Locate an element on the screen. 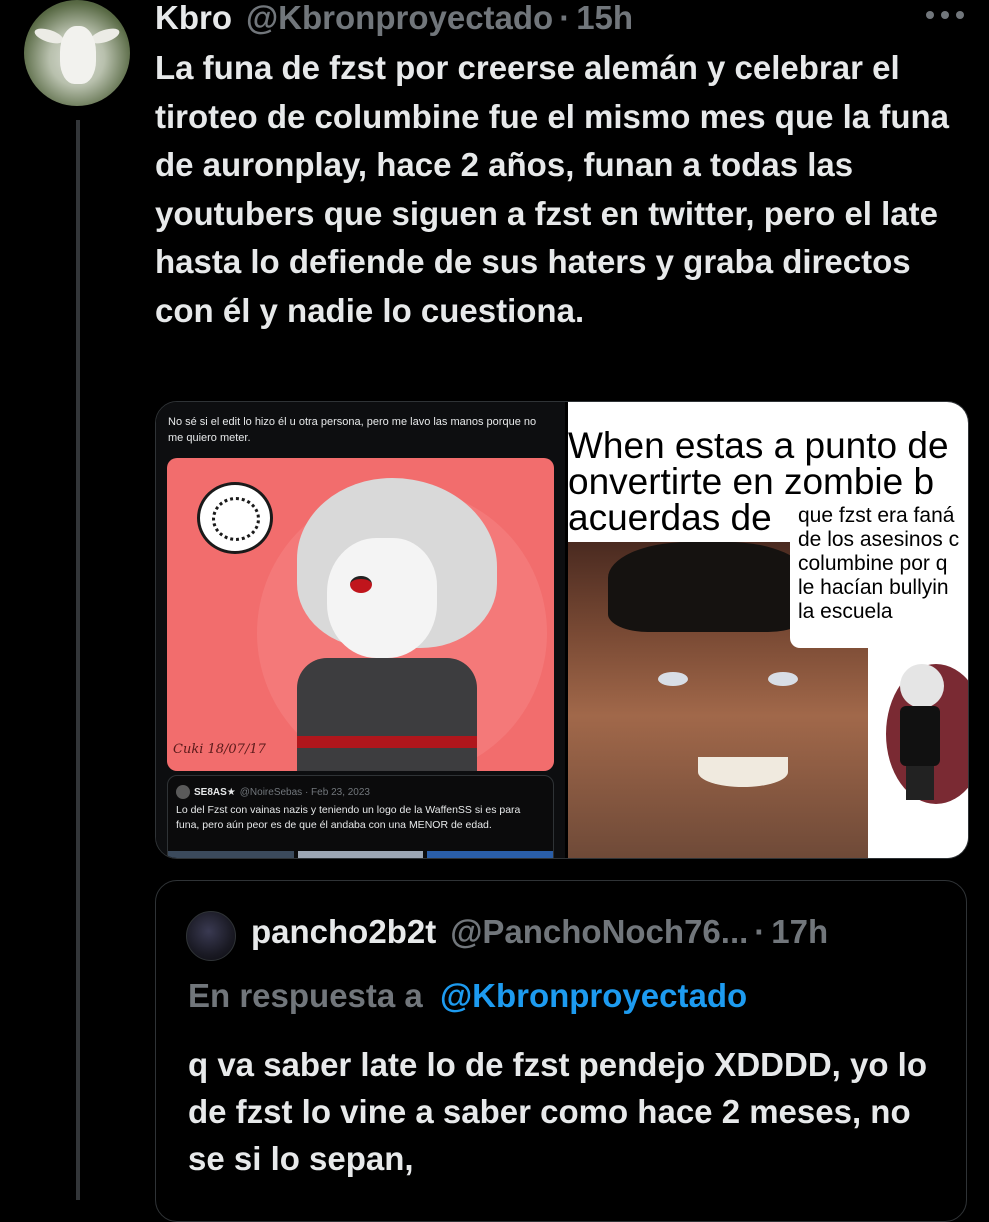 Image resolution: width=989 pixels, height=1222 pixels. anime-drawing: Cuki 18/07/17 is located at coordinates (360, 614).